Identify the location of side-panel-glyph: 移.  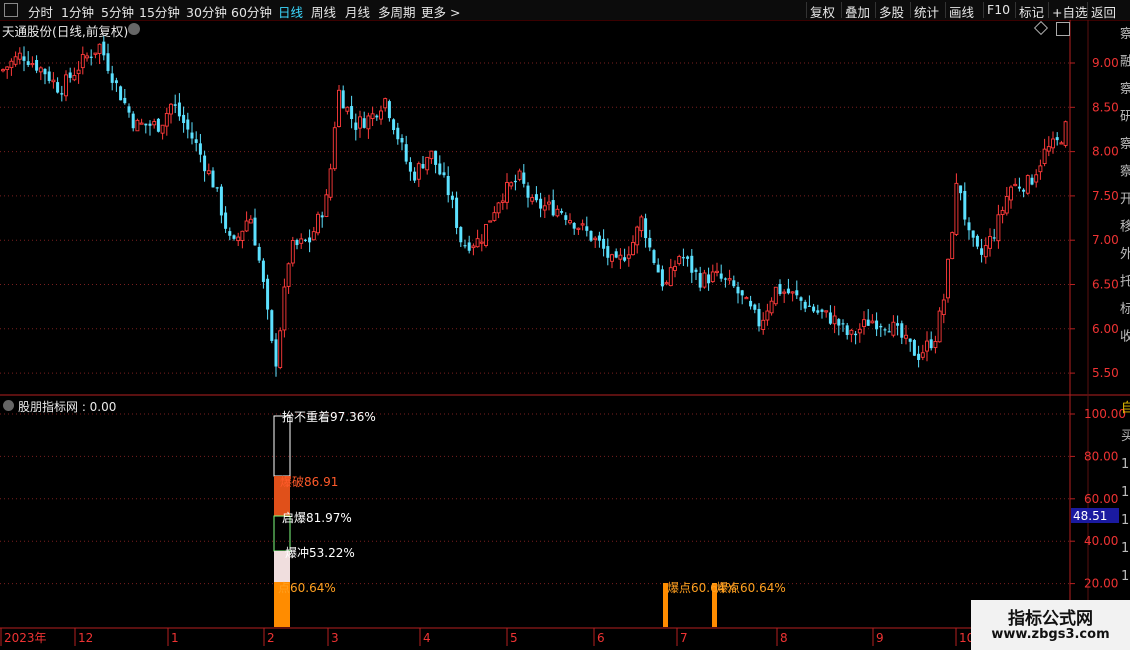
(1125, 227).